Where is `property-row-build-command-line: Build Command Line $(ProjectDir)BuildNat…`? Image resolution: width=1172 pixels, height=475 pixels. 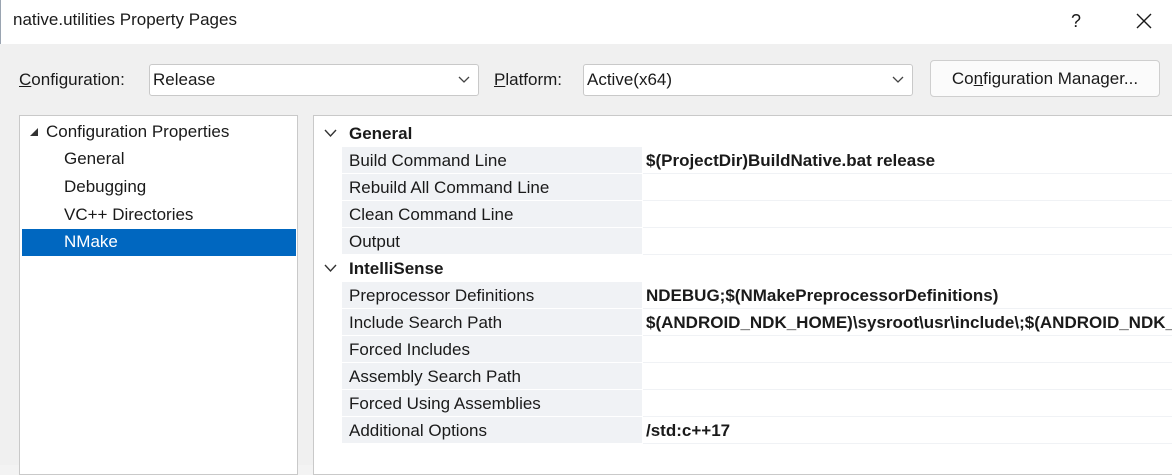 property-row-build-command-line: Build Command Line $(ProjectDir)BuildNat… is located at coordinates (743, 160).